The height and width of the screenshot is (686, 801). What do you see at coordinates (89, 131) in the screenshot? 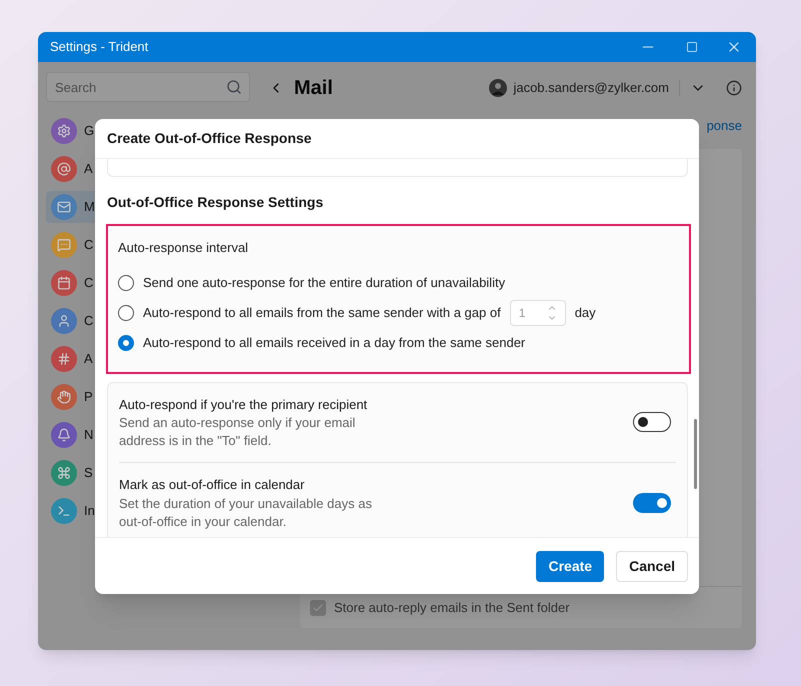
I see `sidebar-label: G` at bounding box center [89, 131].